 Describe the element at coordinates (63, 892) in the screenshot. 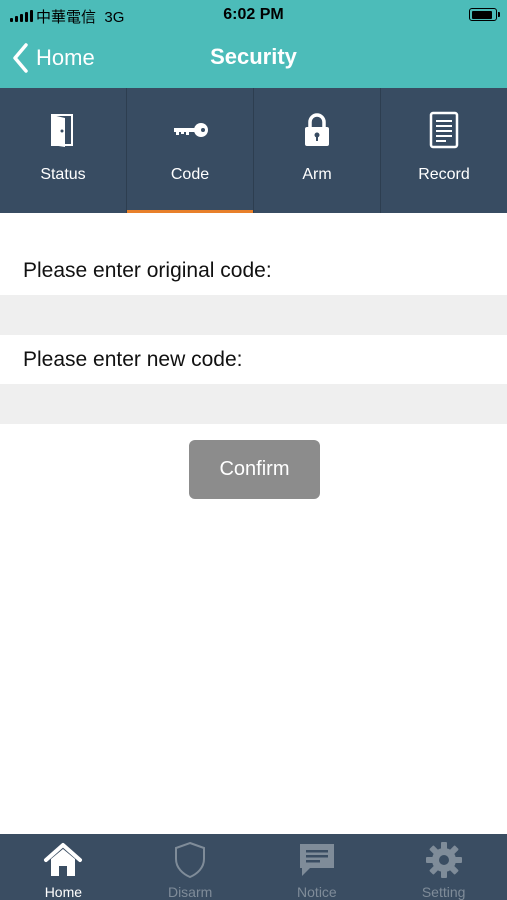

I see `bottom-nav-label: Home` at that location.